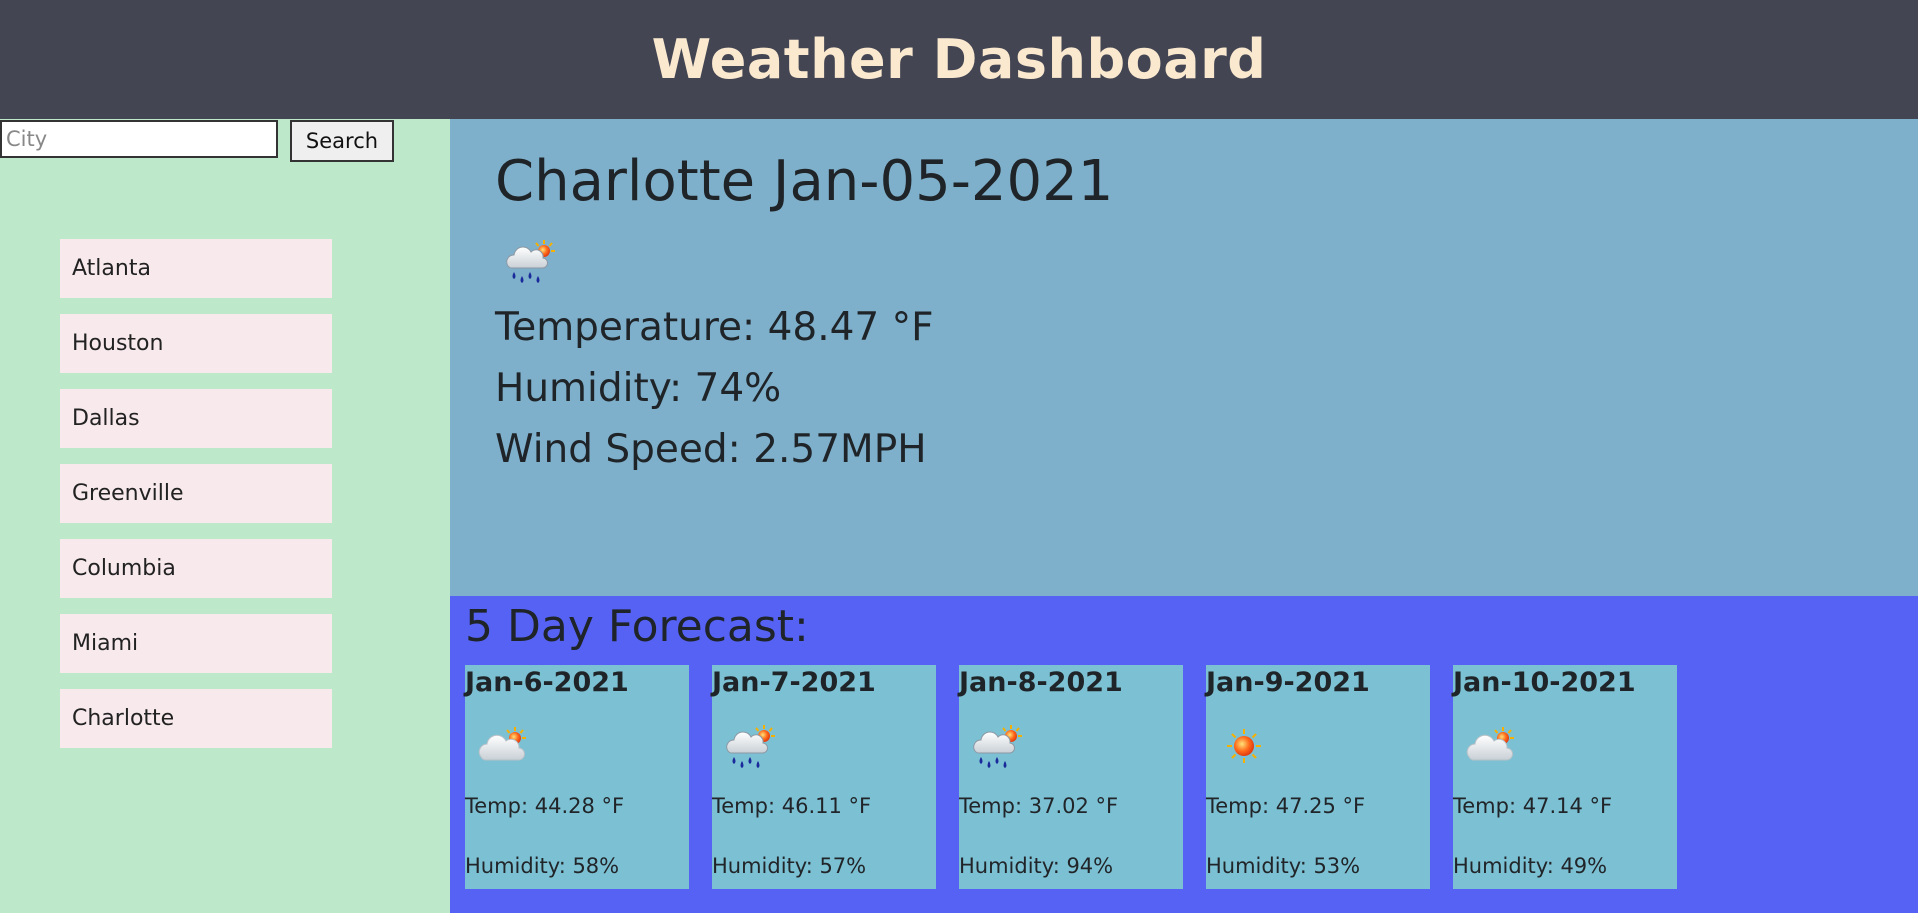 The height and width of the screenshot is (913, 1918). What do you see at coordinates (196, 268) in the screenshot?
I see `history-city-item: Atlanta` at bounding box center [196, 268].